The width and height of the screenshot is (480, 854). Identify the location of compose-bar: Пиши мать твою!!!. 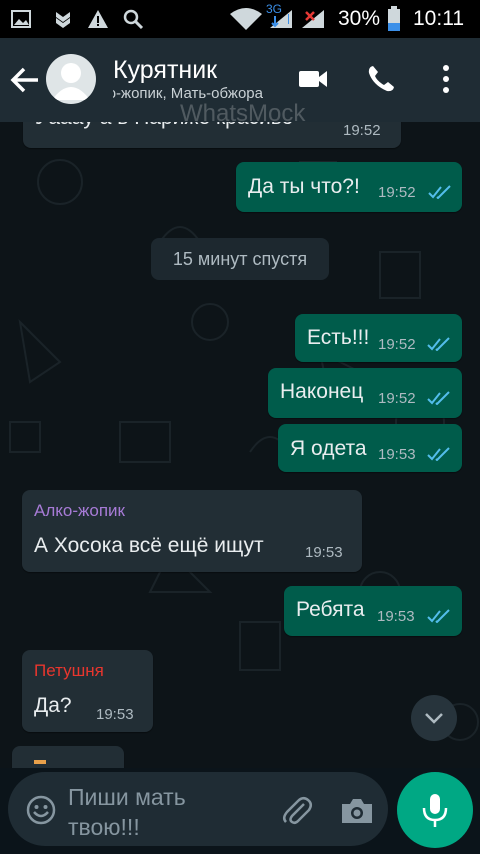
(240, 811).